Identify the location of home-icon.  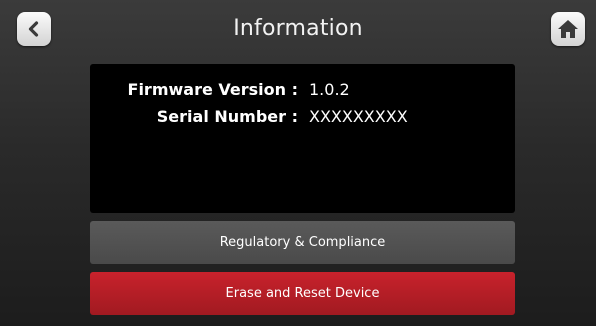
(568, 29).